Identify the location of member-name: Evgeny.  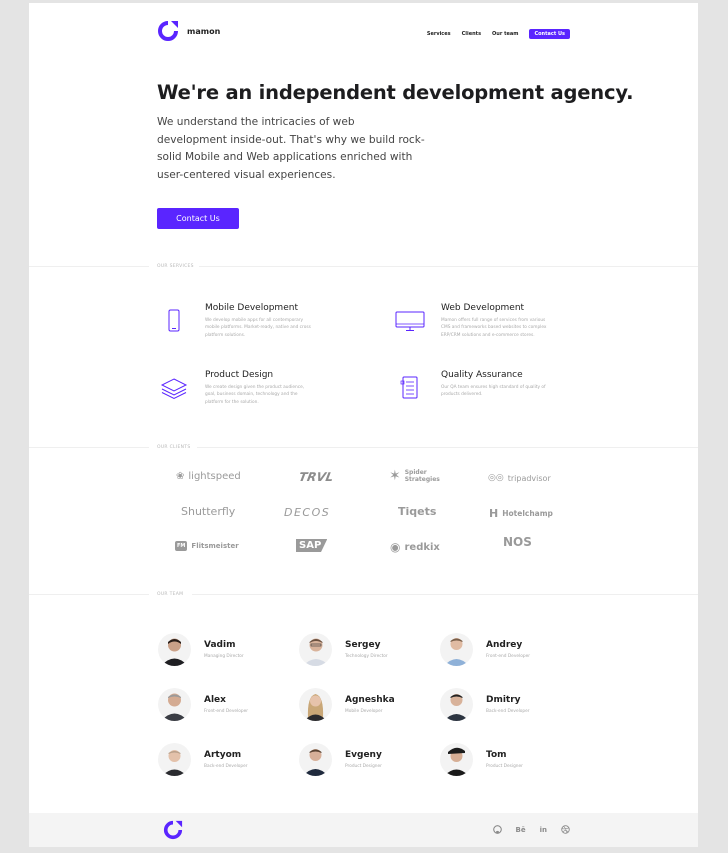
(363, 755).